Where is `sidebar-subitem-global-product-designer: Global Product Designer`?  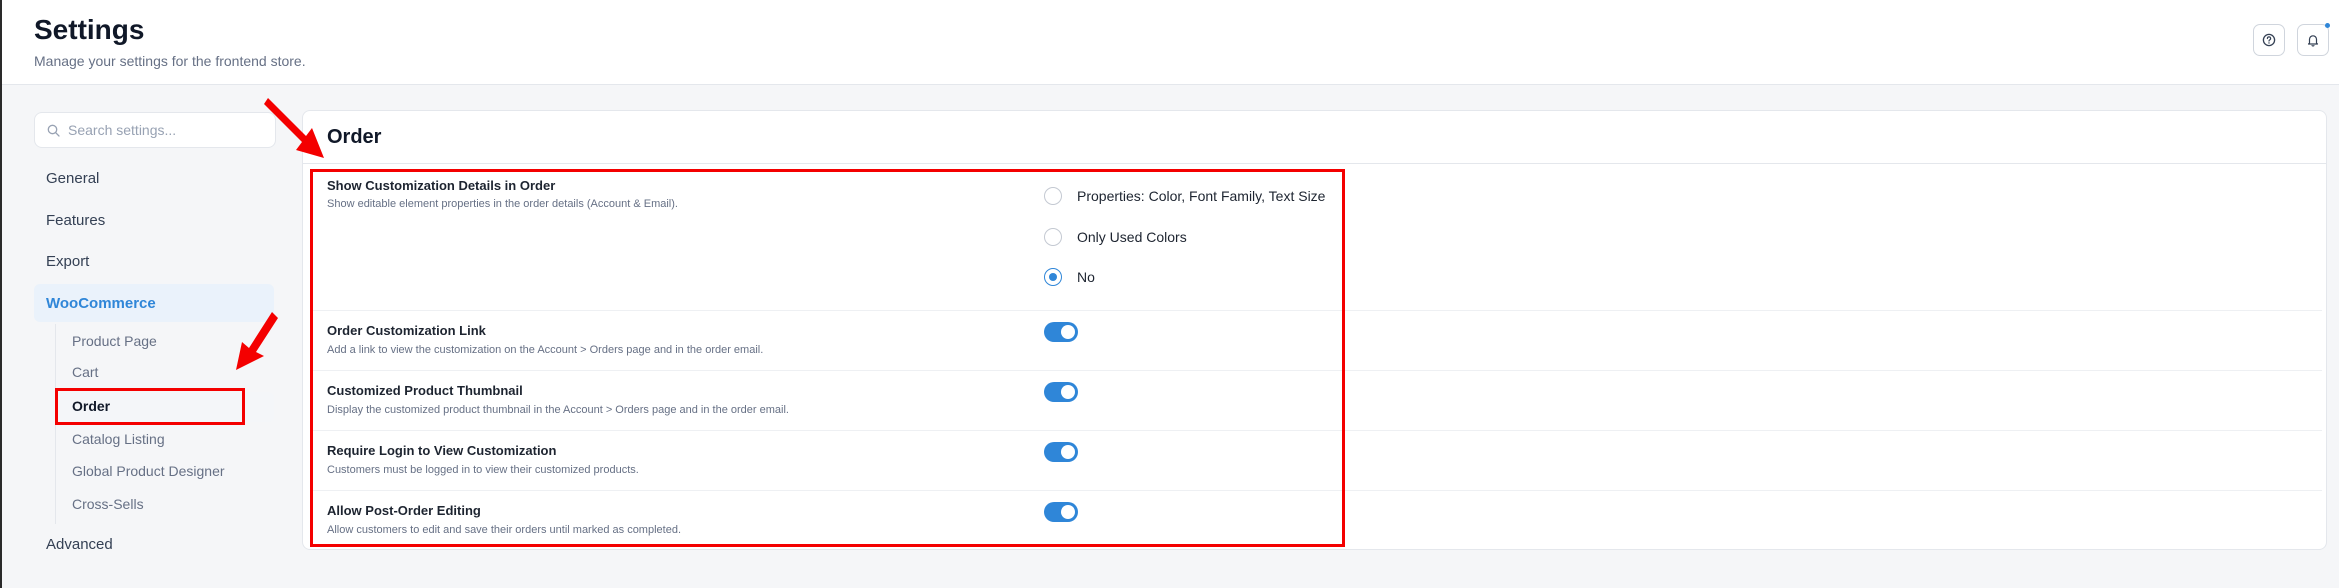
sidebar-subitem-global-product-designer: Global Product Designer is located at coordinates (148, 471).